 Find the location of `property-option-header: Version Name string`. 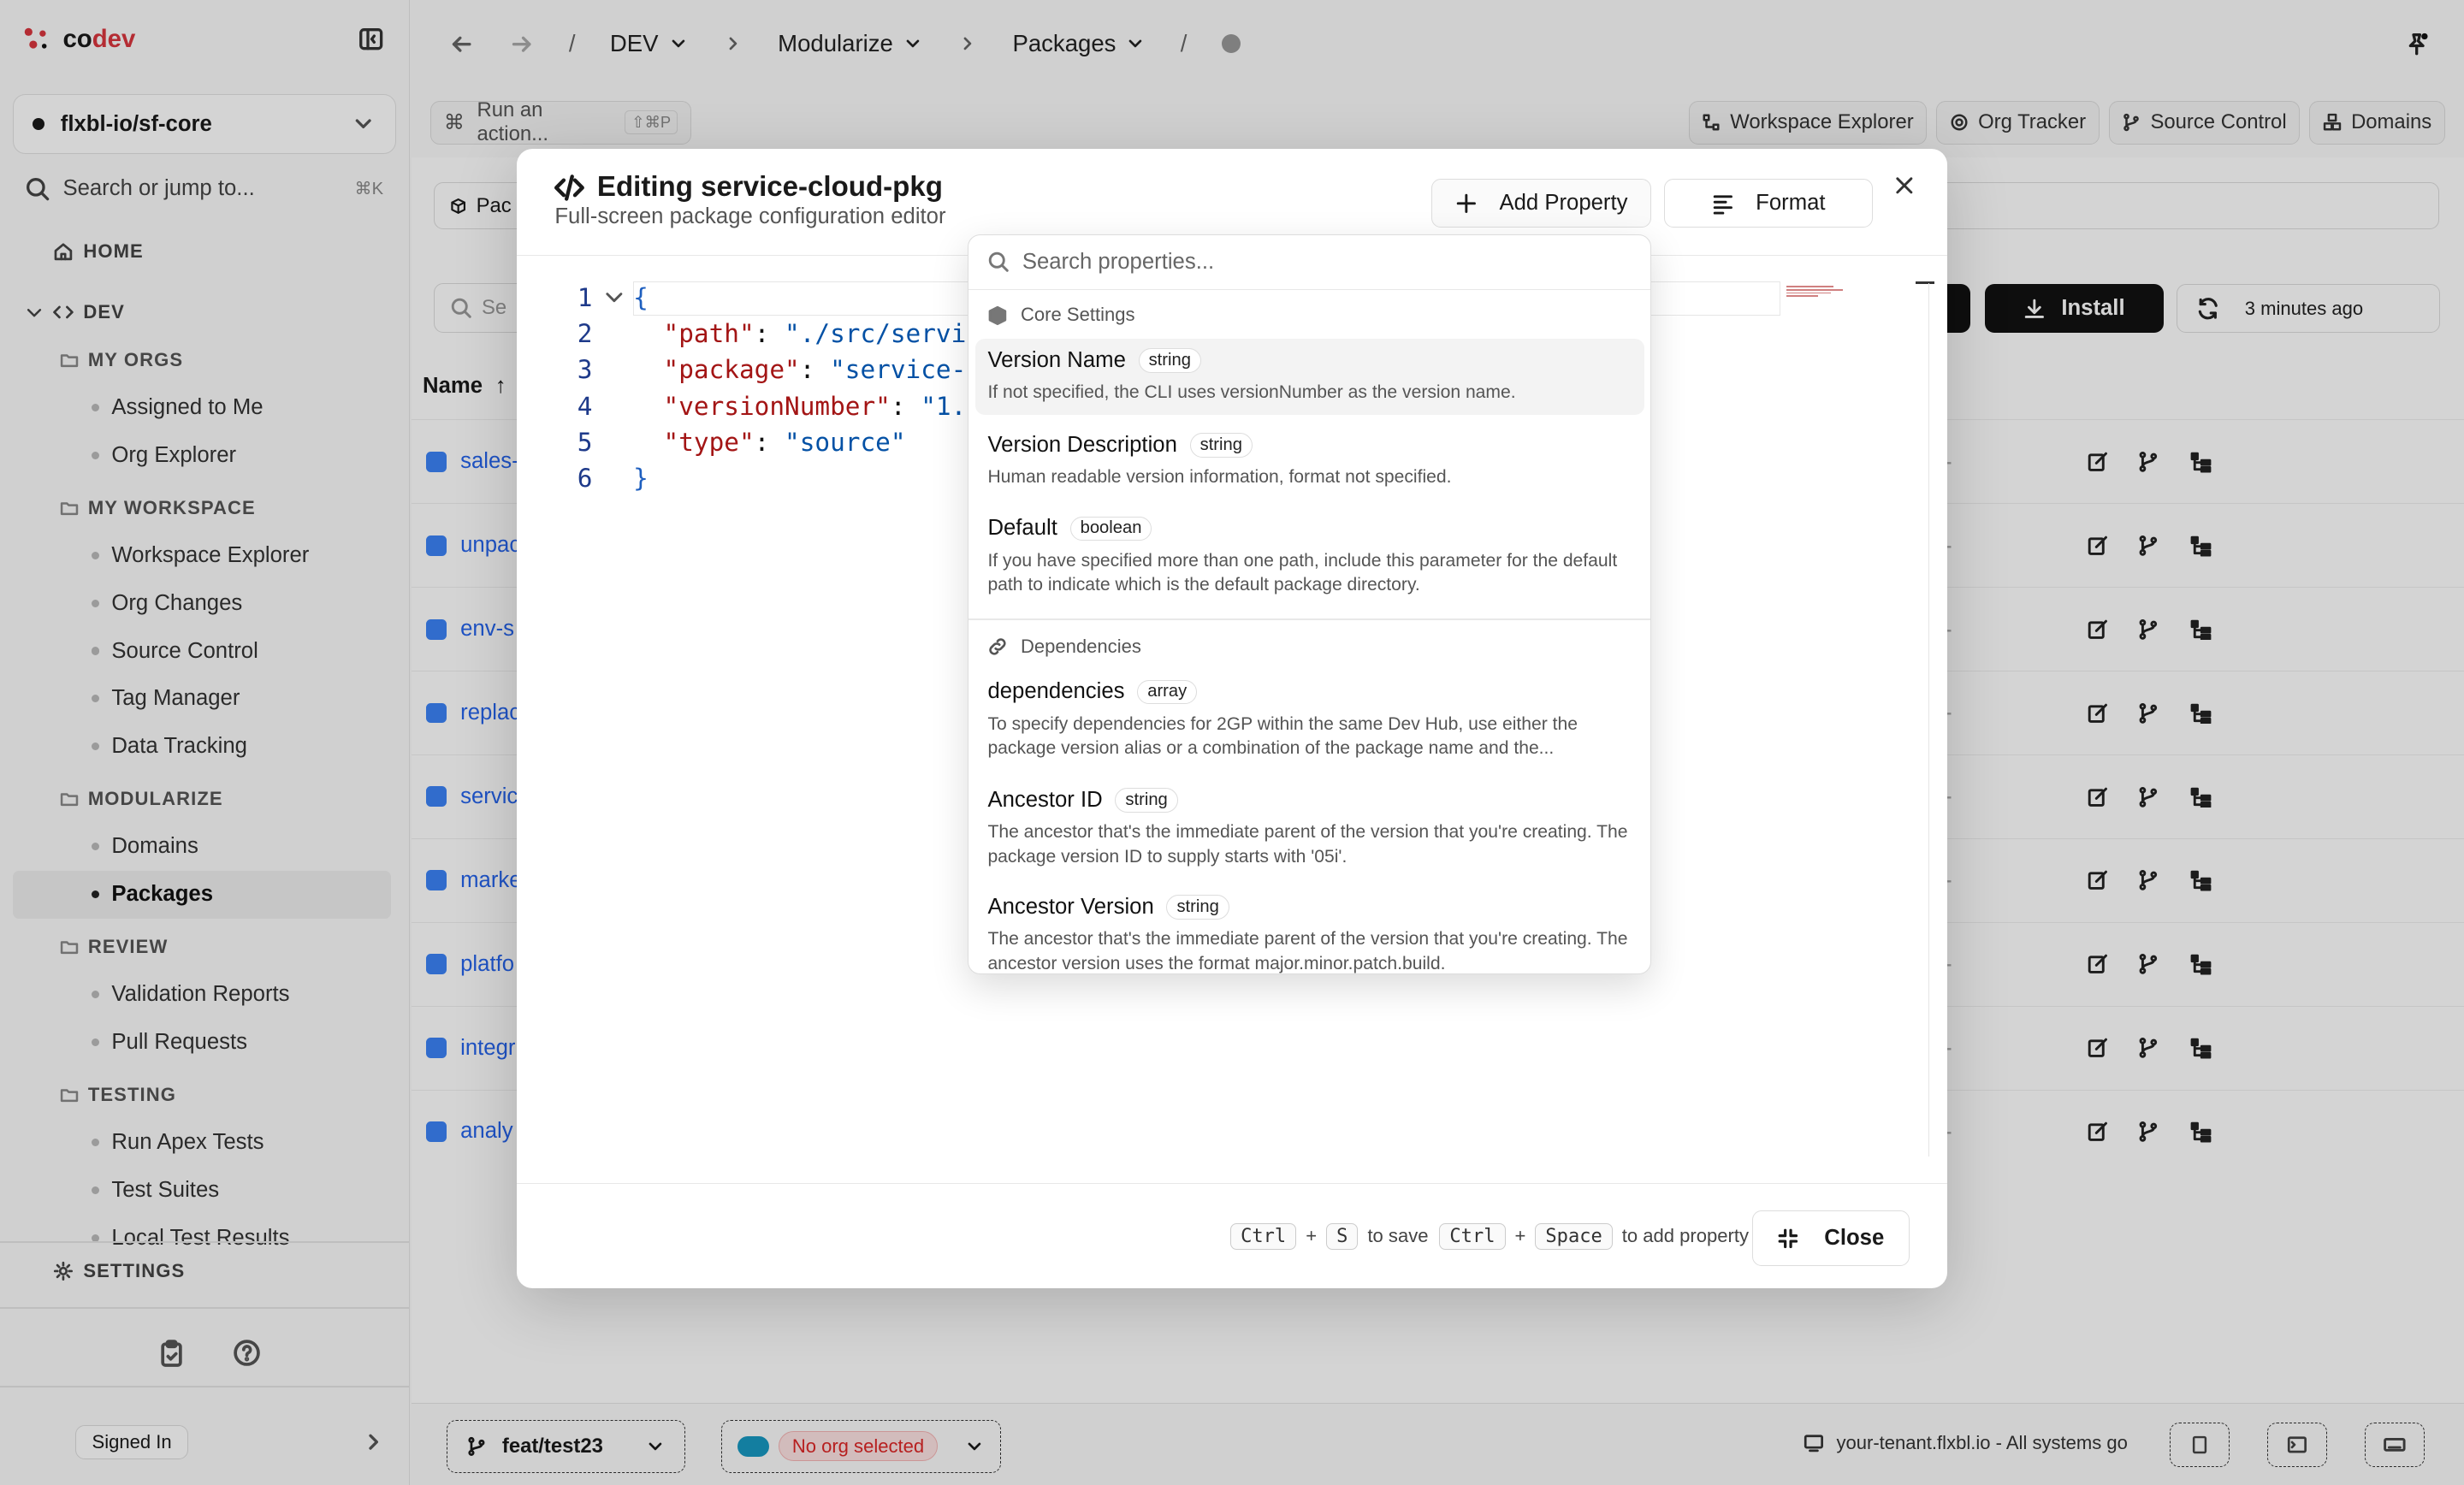

property-option-header: Version Name string is located at coordinates (1309, 360).